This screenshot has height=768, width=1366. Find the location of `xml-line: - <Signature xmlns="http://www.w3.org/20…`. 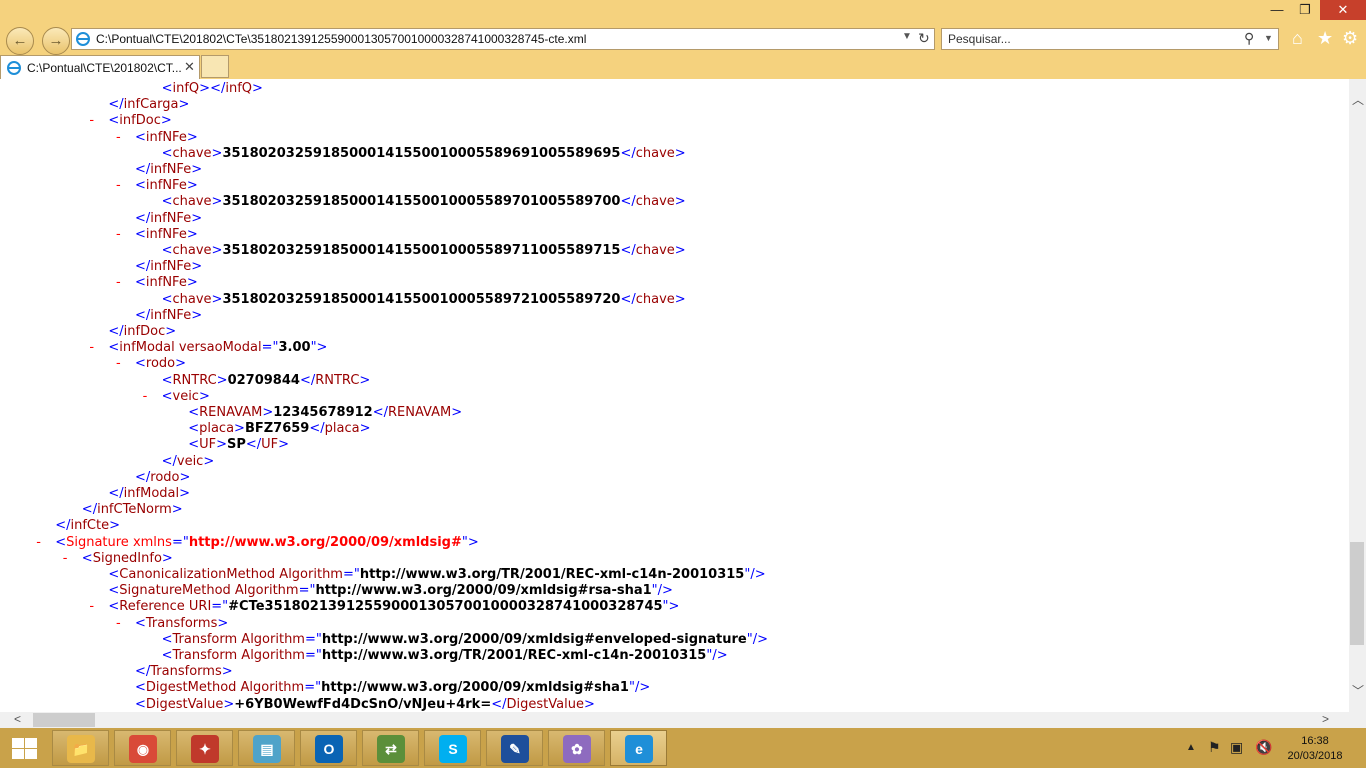

xml-line: - <Signature xmlns="http://www.w3.org/20… is located at coordinates (257, 542).